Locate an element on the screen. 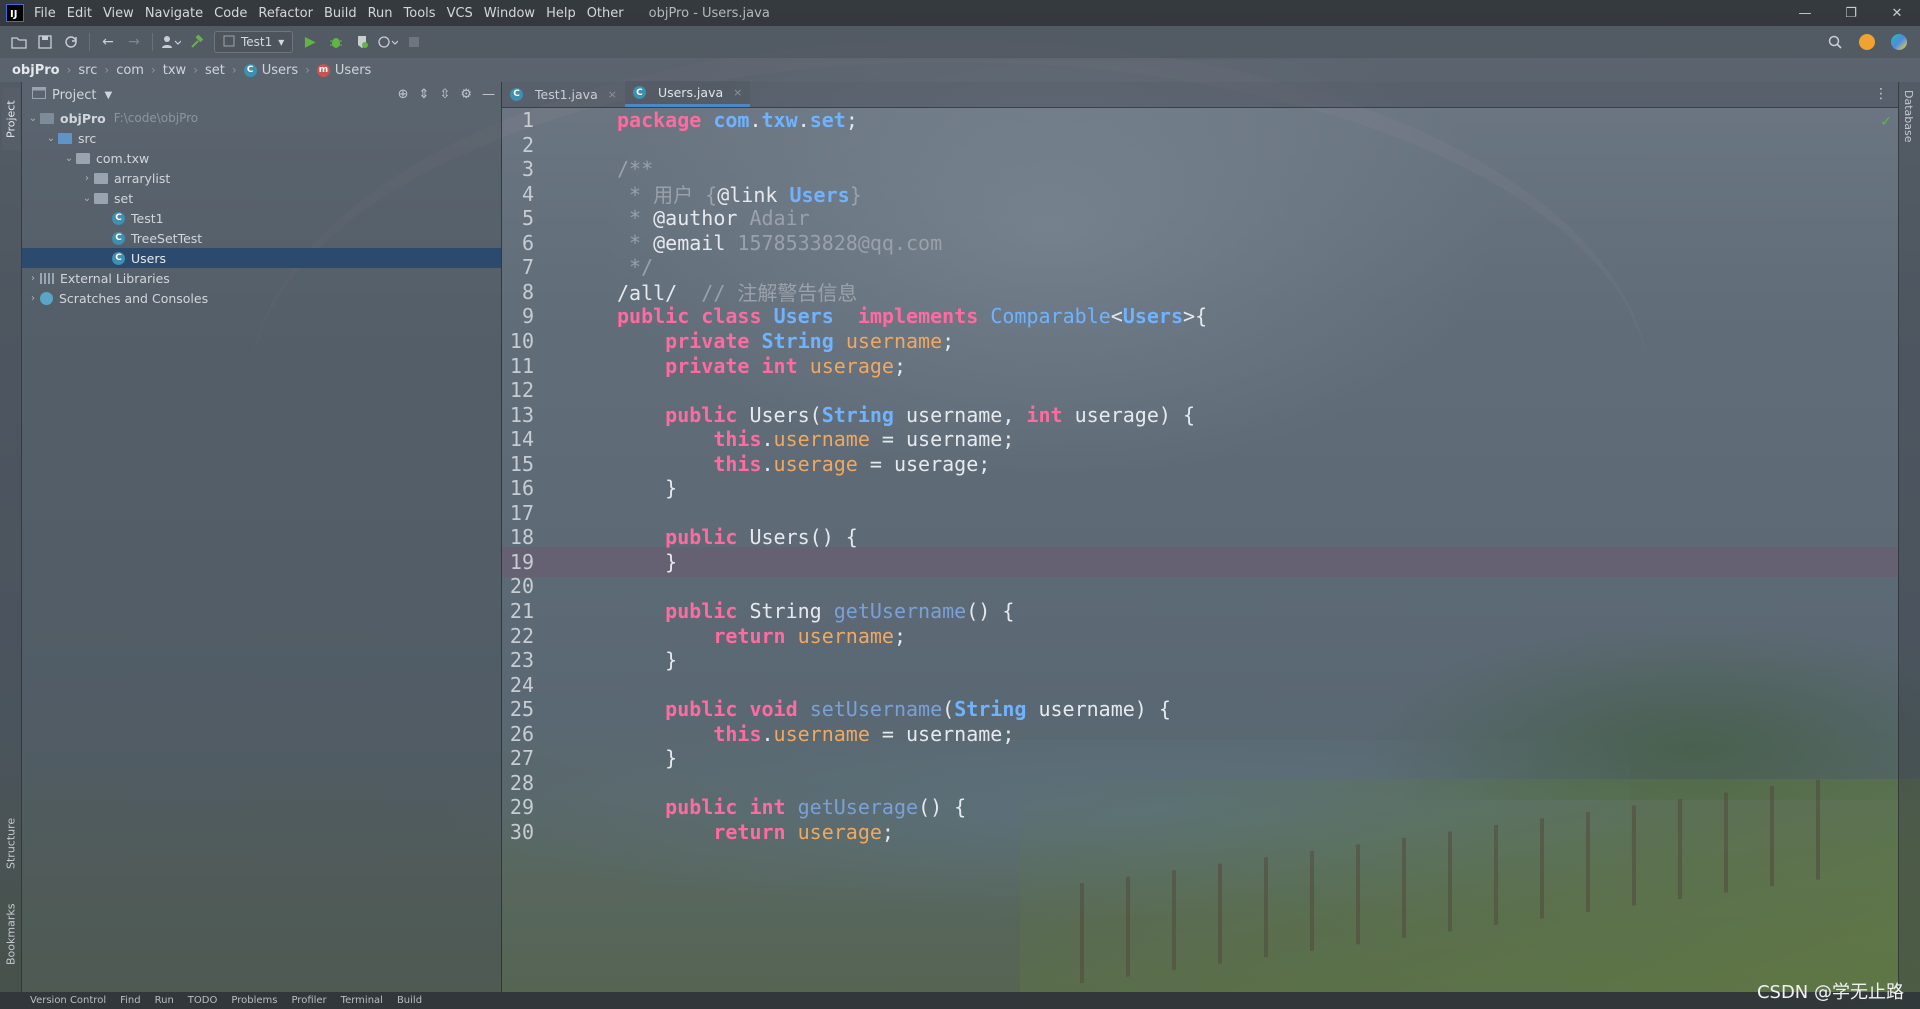 Image resolution: width=1920 pixels, height=1009 pixels. tree-item: ⌄ com.txw is located at coordinates (261, 158).